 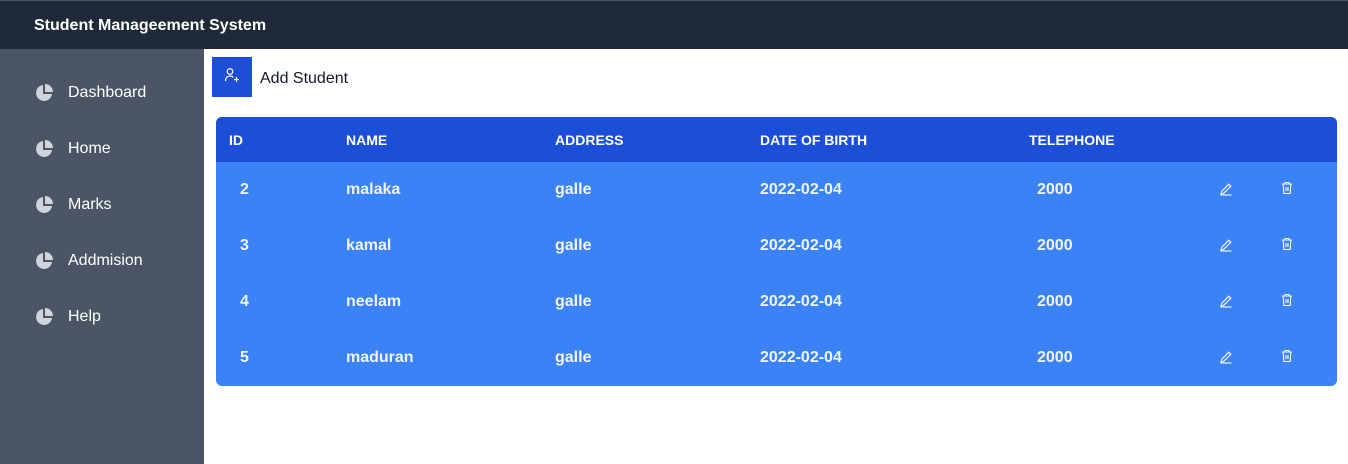 I want to click on sidebar-item-help: Help, so click(x=102, y=317).